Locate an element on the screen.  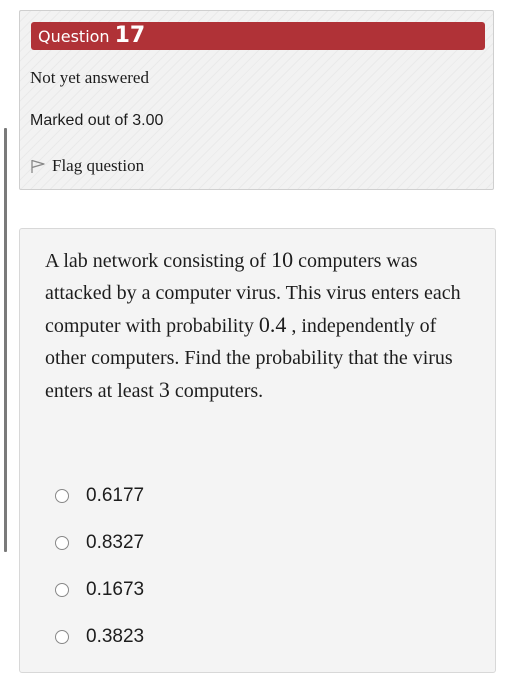
answer-option: 0.1673 is located at coordinates (99, 589).